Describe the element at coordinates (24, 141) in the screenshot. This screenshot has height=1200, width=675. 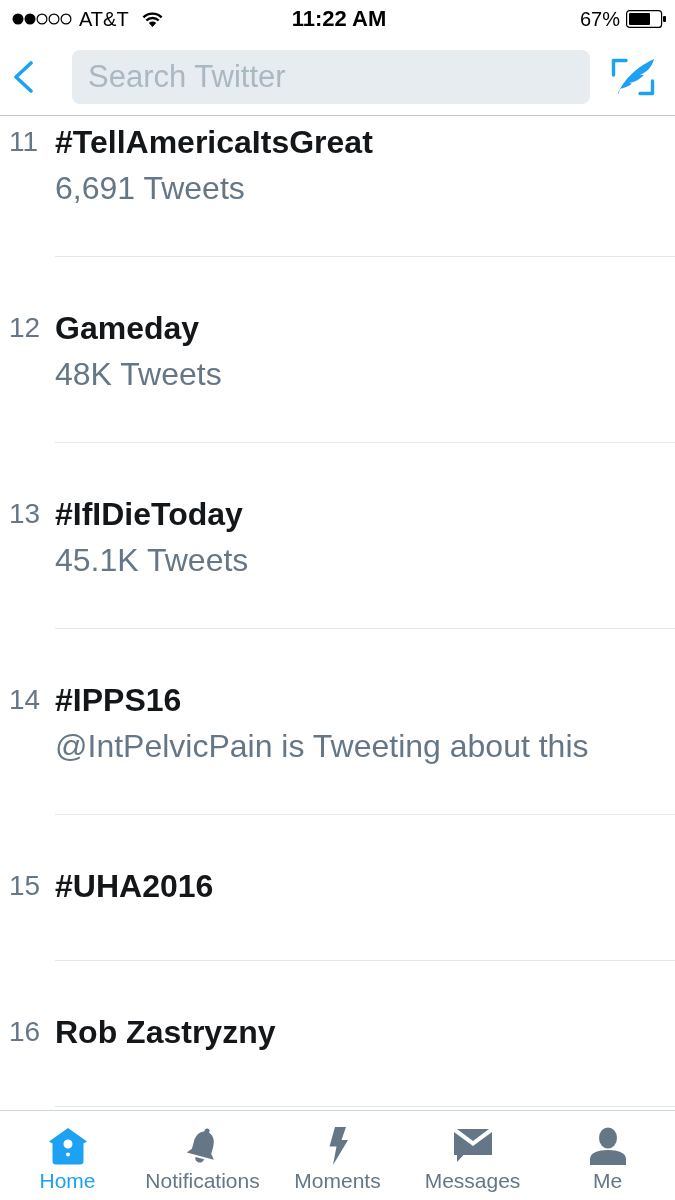
I see `trend-rank: 11` at that location.